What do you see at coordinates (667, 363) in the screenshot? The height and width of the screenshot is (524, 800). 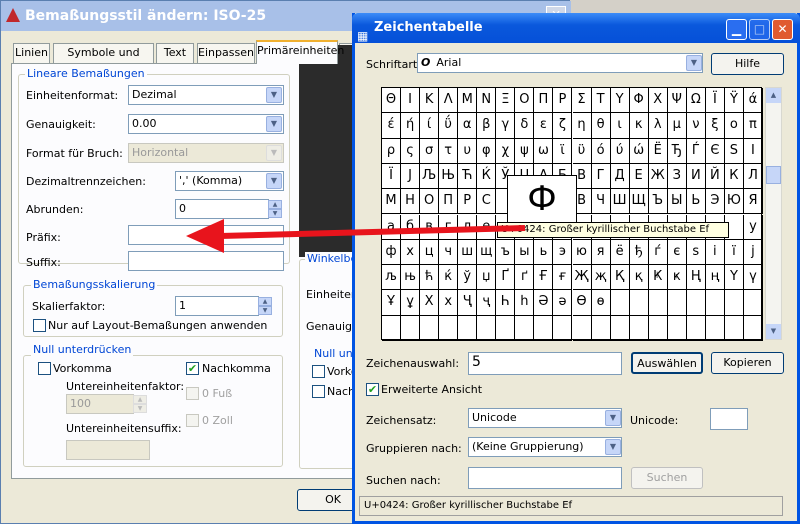 I see `select-button: Auswählen` at bounding box center [667, 363].